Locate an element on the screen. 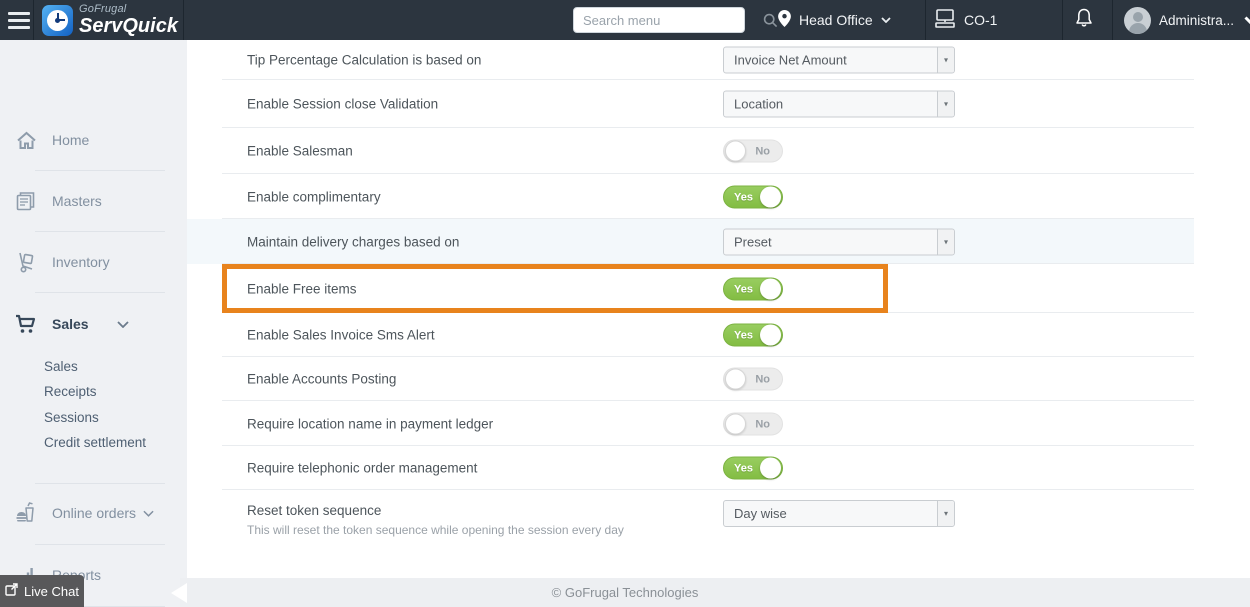 The height and width of the screenshot is (607, 1250). search-icon is located at coordinates (770, 20).